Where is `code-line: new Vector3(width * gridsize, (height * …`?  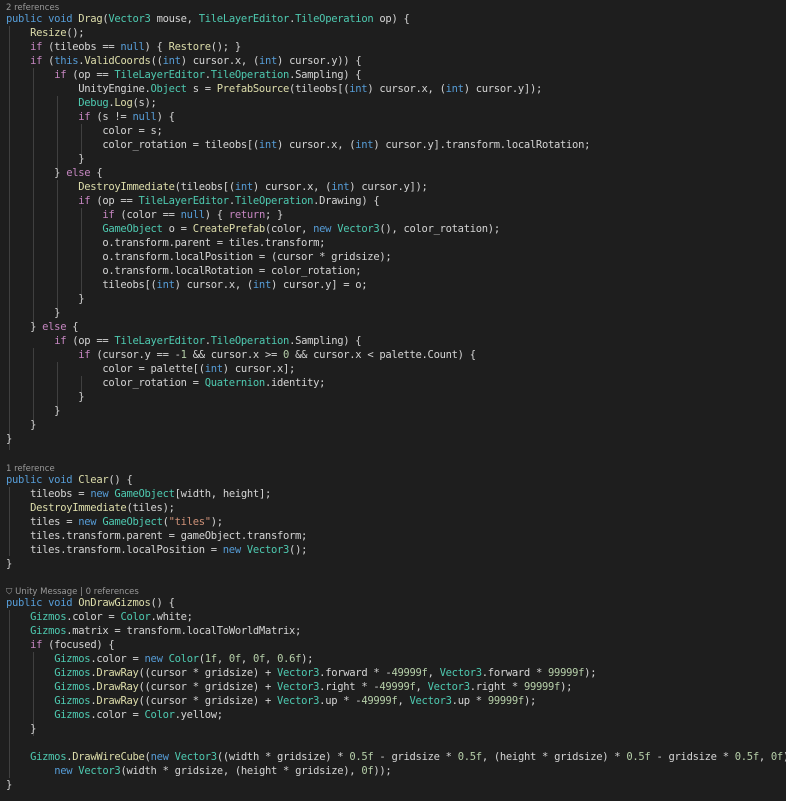
code-line: new Vector3(width * gridsize, (height * … is located at coordinates (199, 771).